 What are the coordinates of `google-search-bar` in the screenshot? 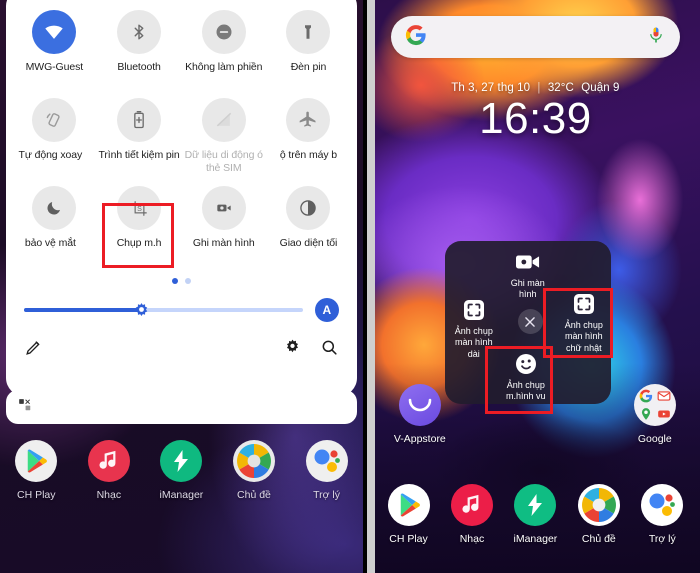 It's located at (535, 37).